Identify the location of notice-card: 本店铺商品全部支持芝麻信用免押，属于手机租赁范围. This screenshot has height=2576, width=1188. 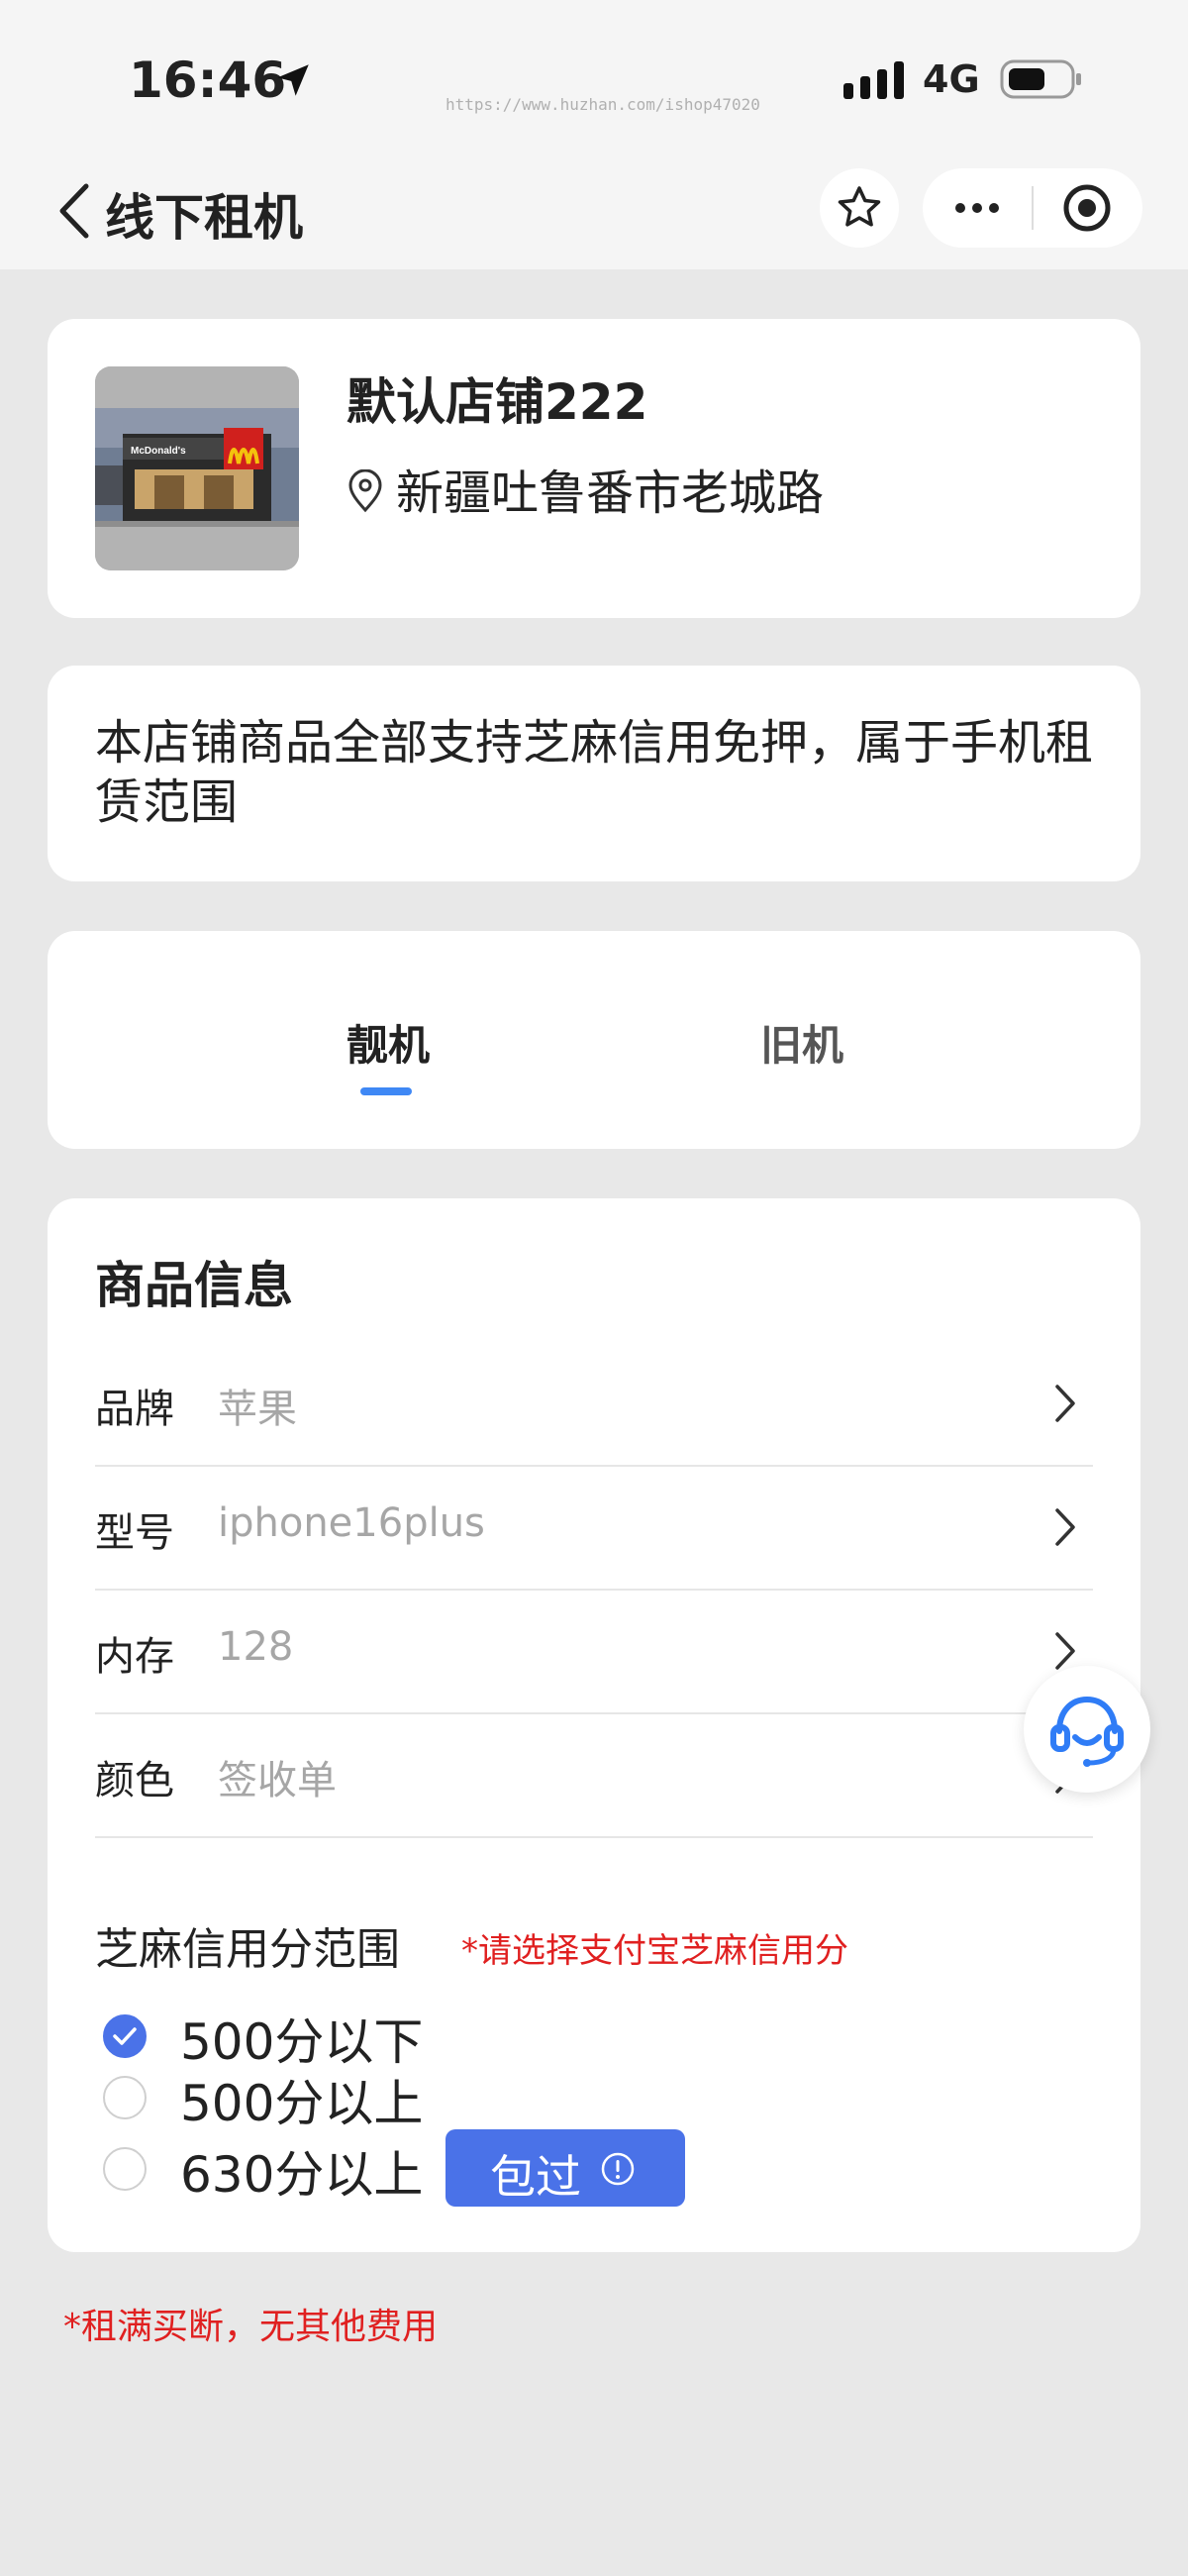
(594, 773).